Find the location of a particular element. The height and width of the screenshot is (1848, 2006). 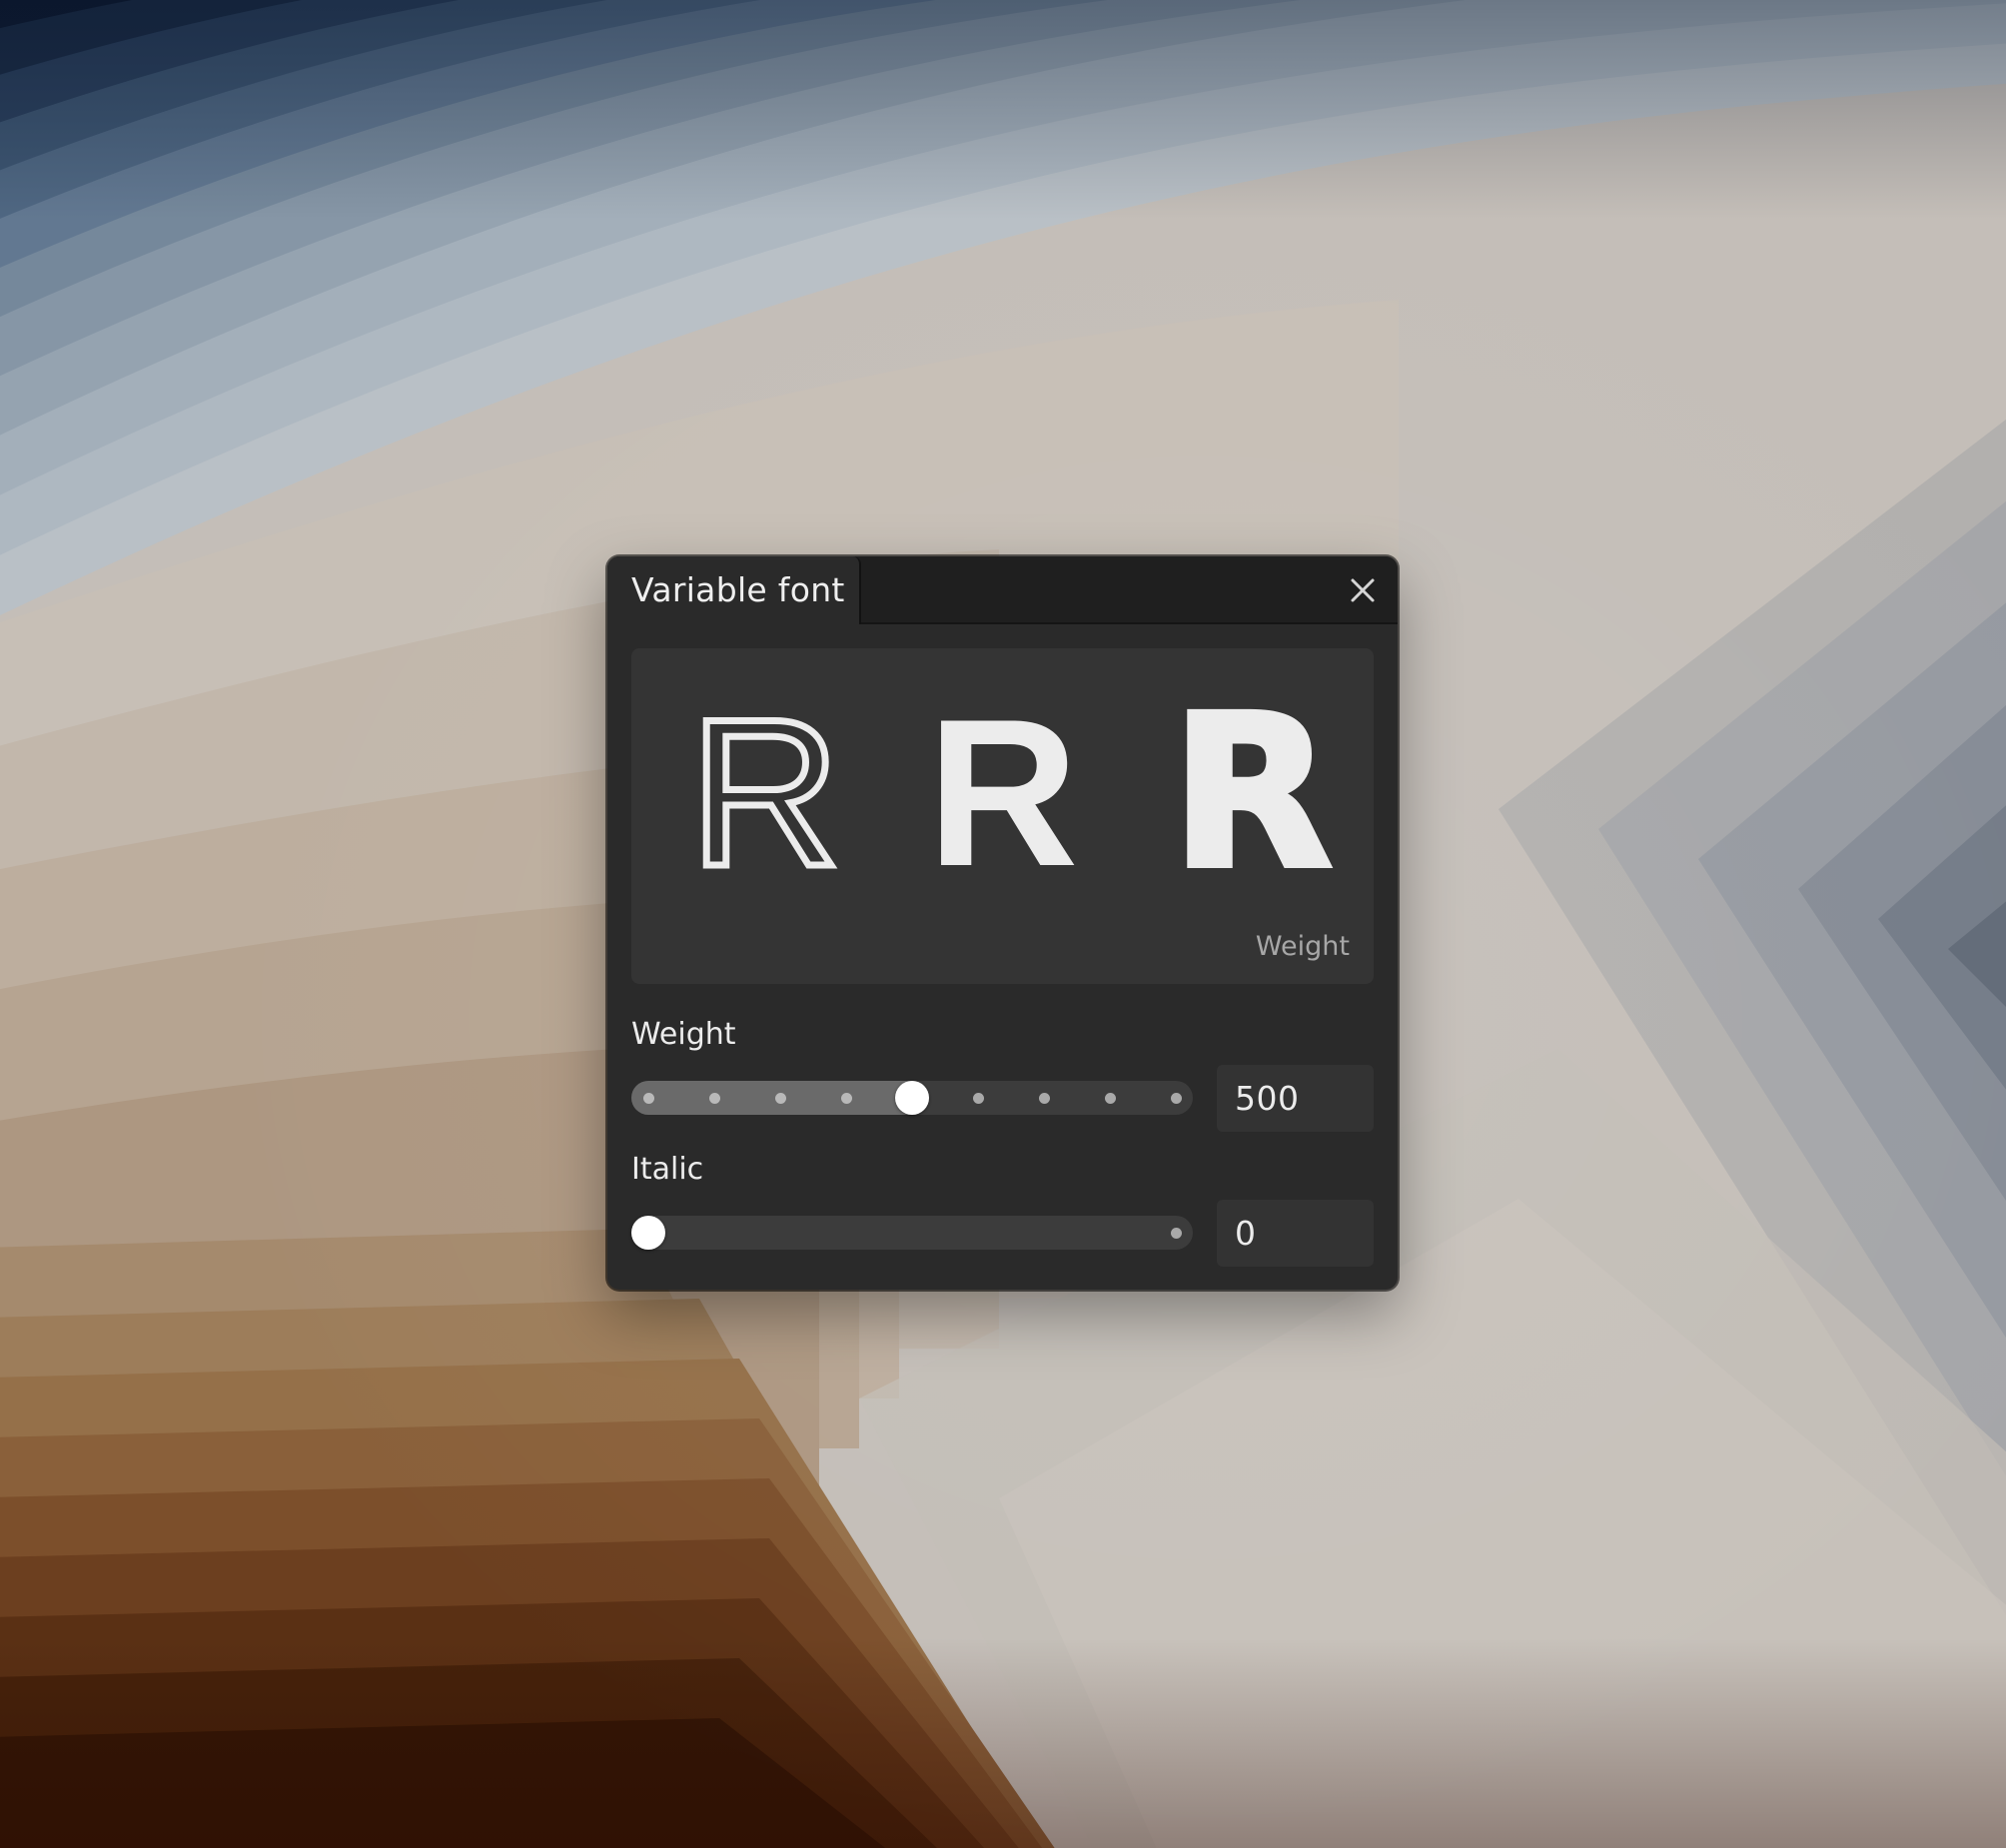

italic-value-field is located at coordinates (1296, 1233).